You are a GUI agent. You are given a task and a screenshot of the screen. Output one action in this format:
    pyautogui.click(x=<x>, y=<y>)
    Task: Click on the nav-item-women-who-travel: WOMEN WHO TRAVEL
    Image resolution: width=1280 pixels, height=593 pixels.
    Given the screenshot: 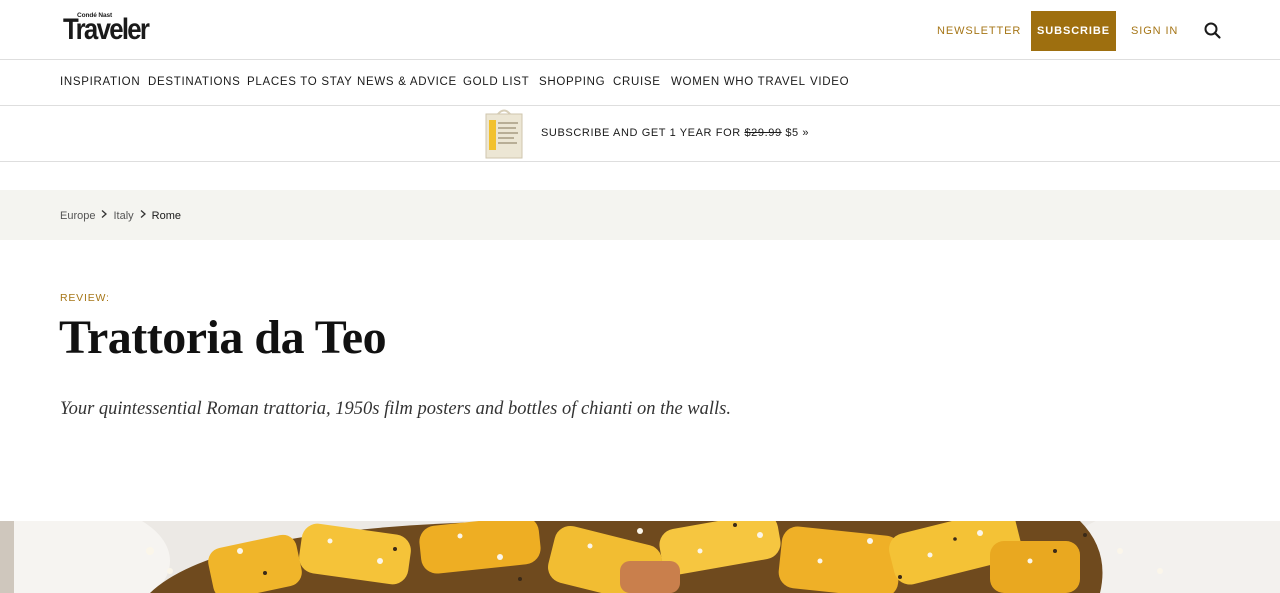 What is the action you would take?
    pyautogui.click(x=738, y=82)
    